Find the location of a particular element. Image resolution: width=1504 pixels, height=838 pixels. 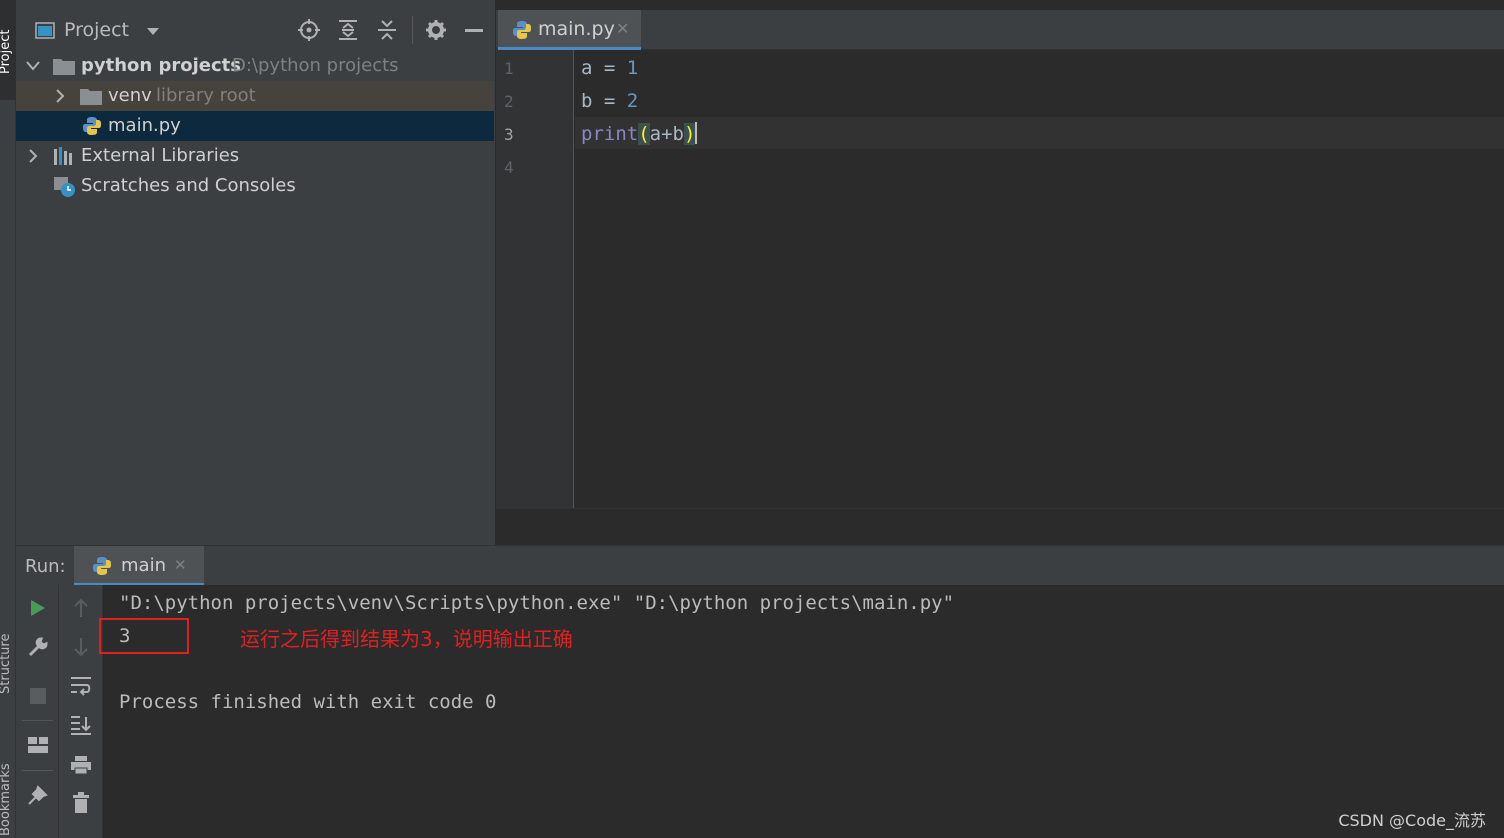

code-token-args: a+b is located at coordinates (666, 134).